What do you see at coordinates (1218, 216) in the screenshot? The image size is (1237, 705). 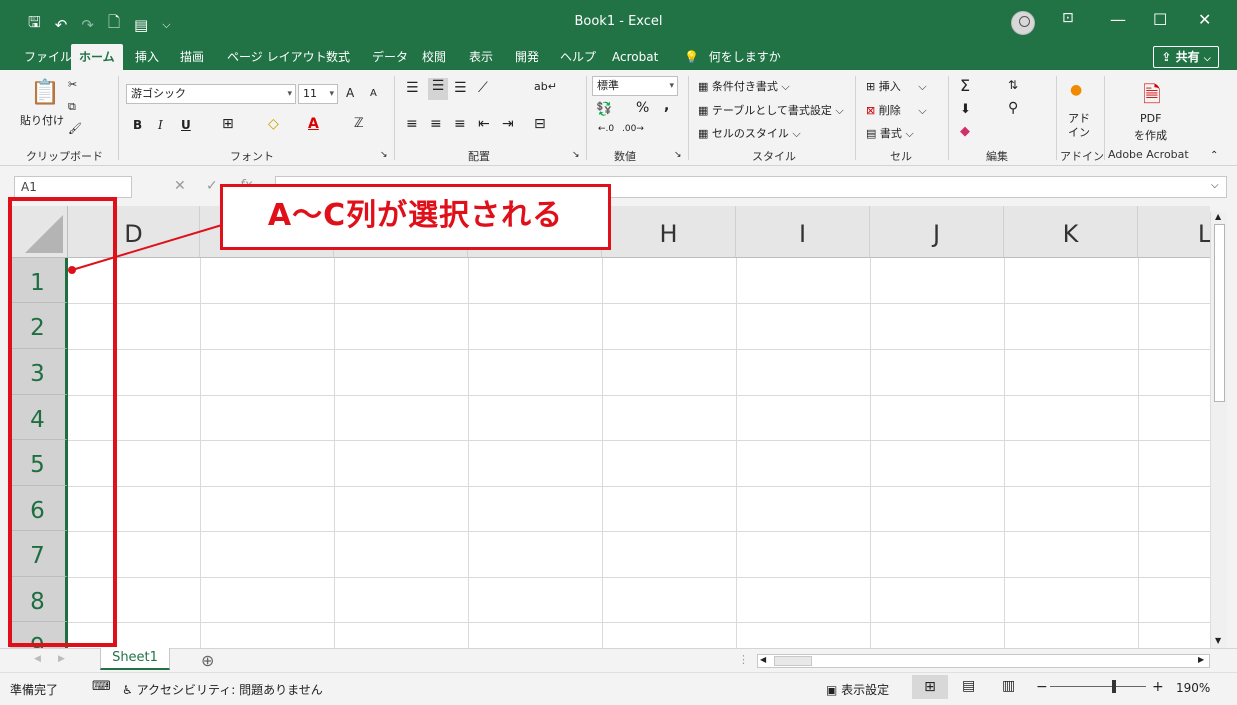 I see `scroll-up-icon: ▲` at bounding box center [1218, 216].